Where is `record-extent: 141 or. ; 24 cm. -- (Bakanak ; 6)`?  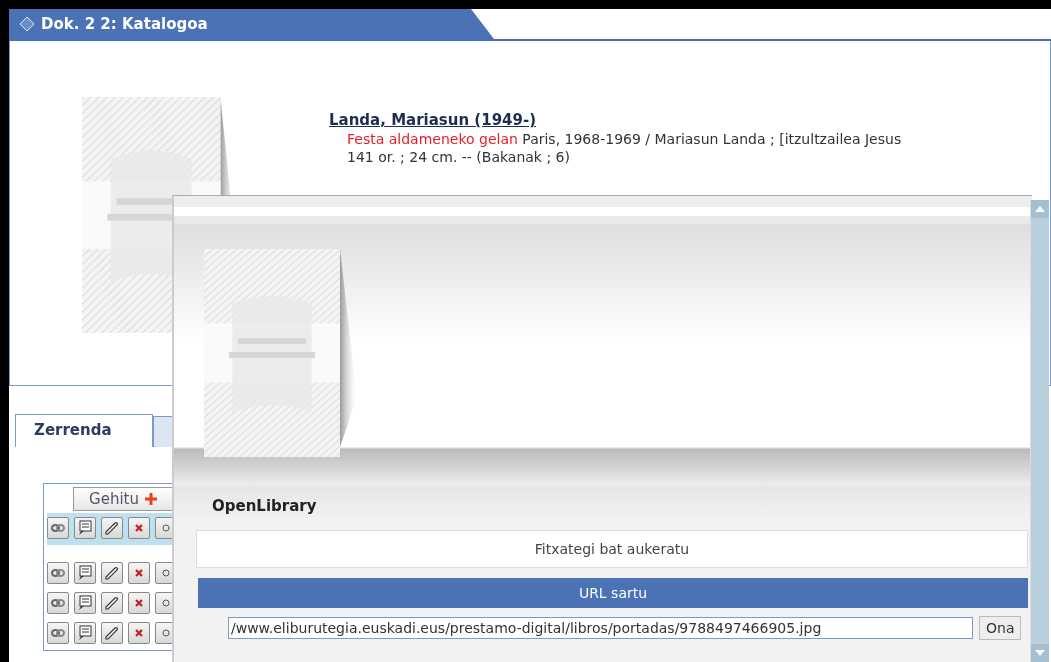
record-extent: 141 or. ; 24 cm. -- (Bakanak ; 6) is located at coordinates (458, 157).